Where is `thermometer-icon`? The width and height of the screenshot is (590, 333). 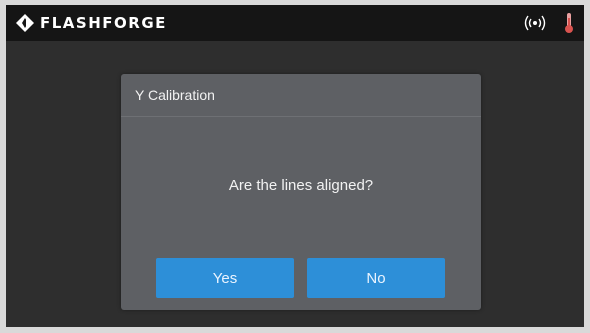 thermometer-icon is located at coordinates (569, 23).